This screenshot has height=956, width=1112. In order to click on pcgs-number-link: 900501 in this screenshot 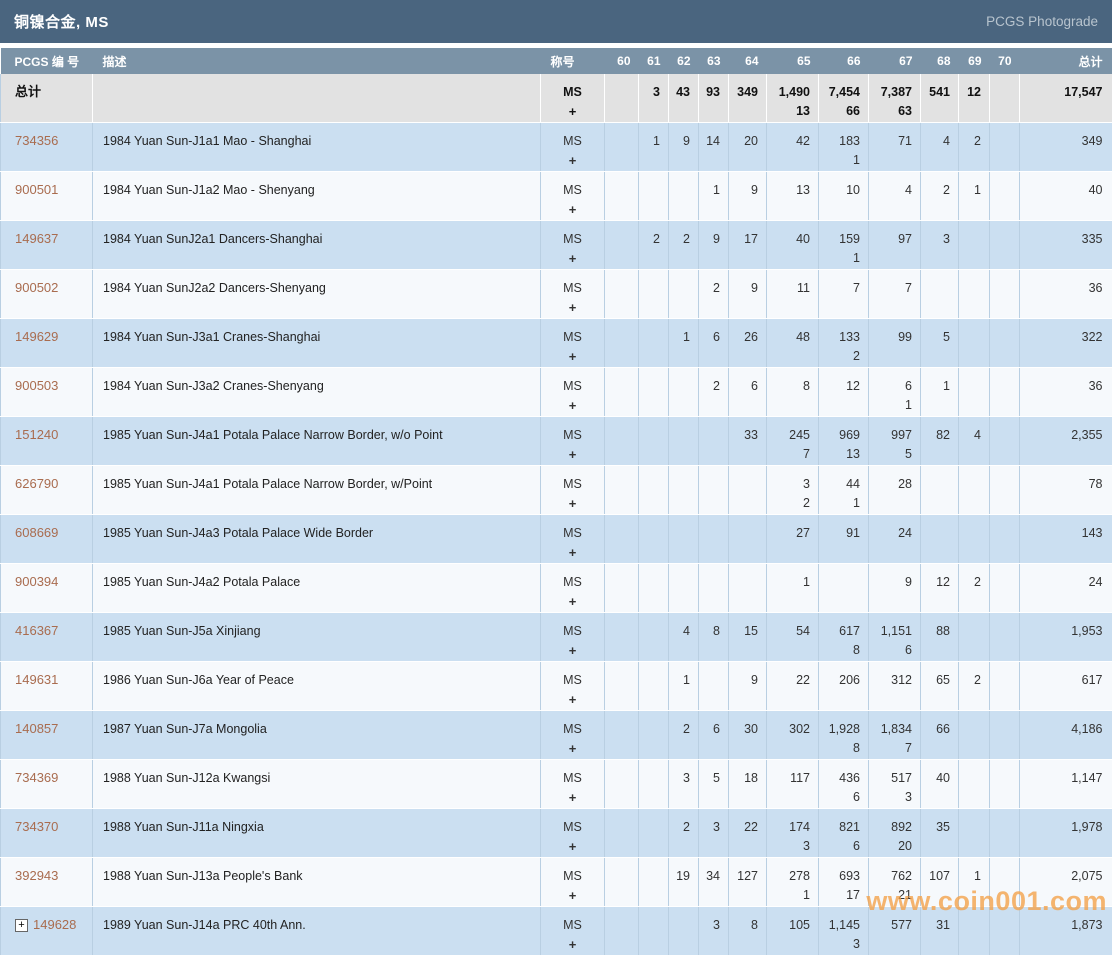, I will do `click(36, 189)`.